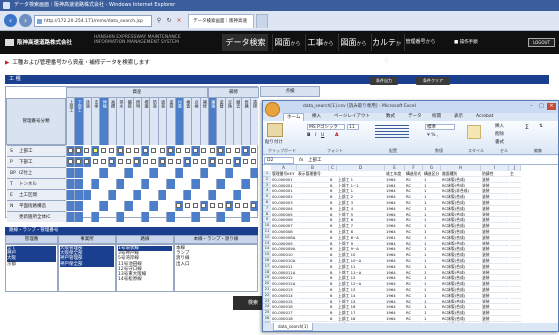  Describe the element at coordinates (527, 127) in the screenshot. I see `sum-icon: Σ` at that location.